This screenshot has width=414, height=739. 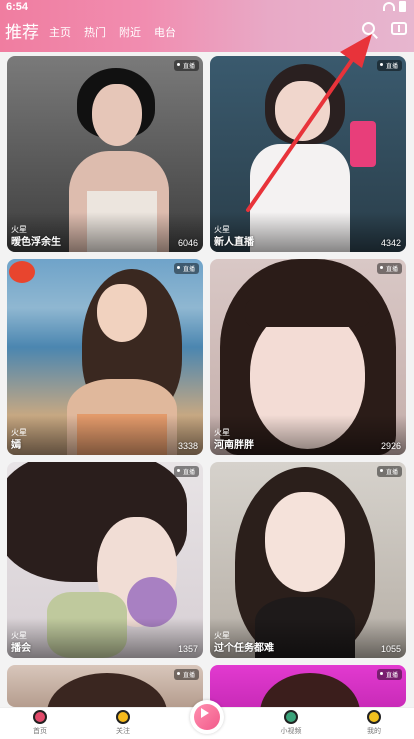 I want to click on card-name: 新人直播, so click(x=234, y=242).